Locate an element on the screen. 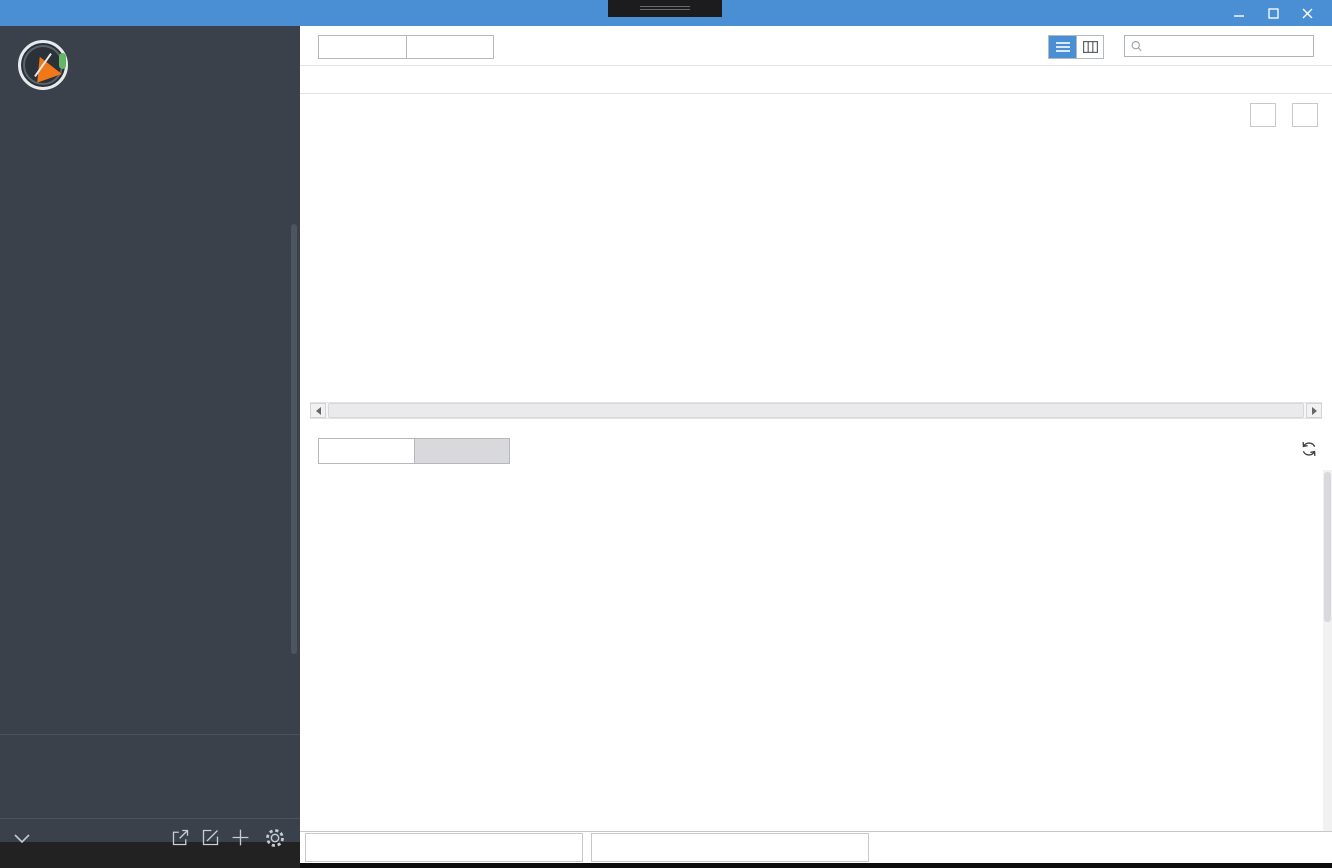  settings-gear-icon is located at coordinates (275, 838).